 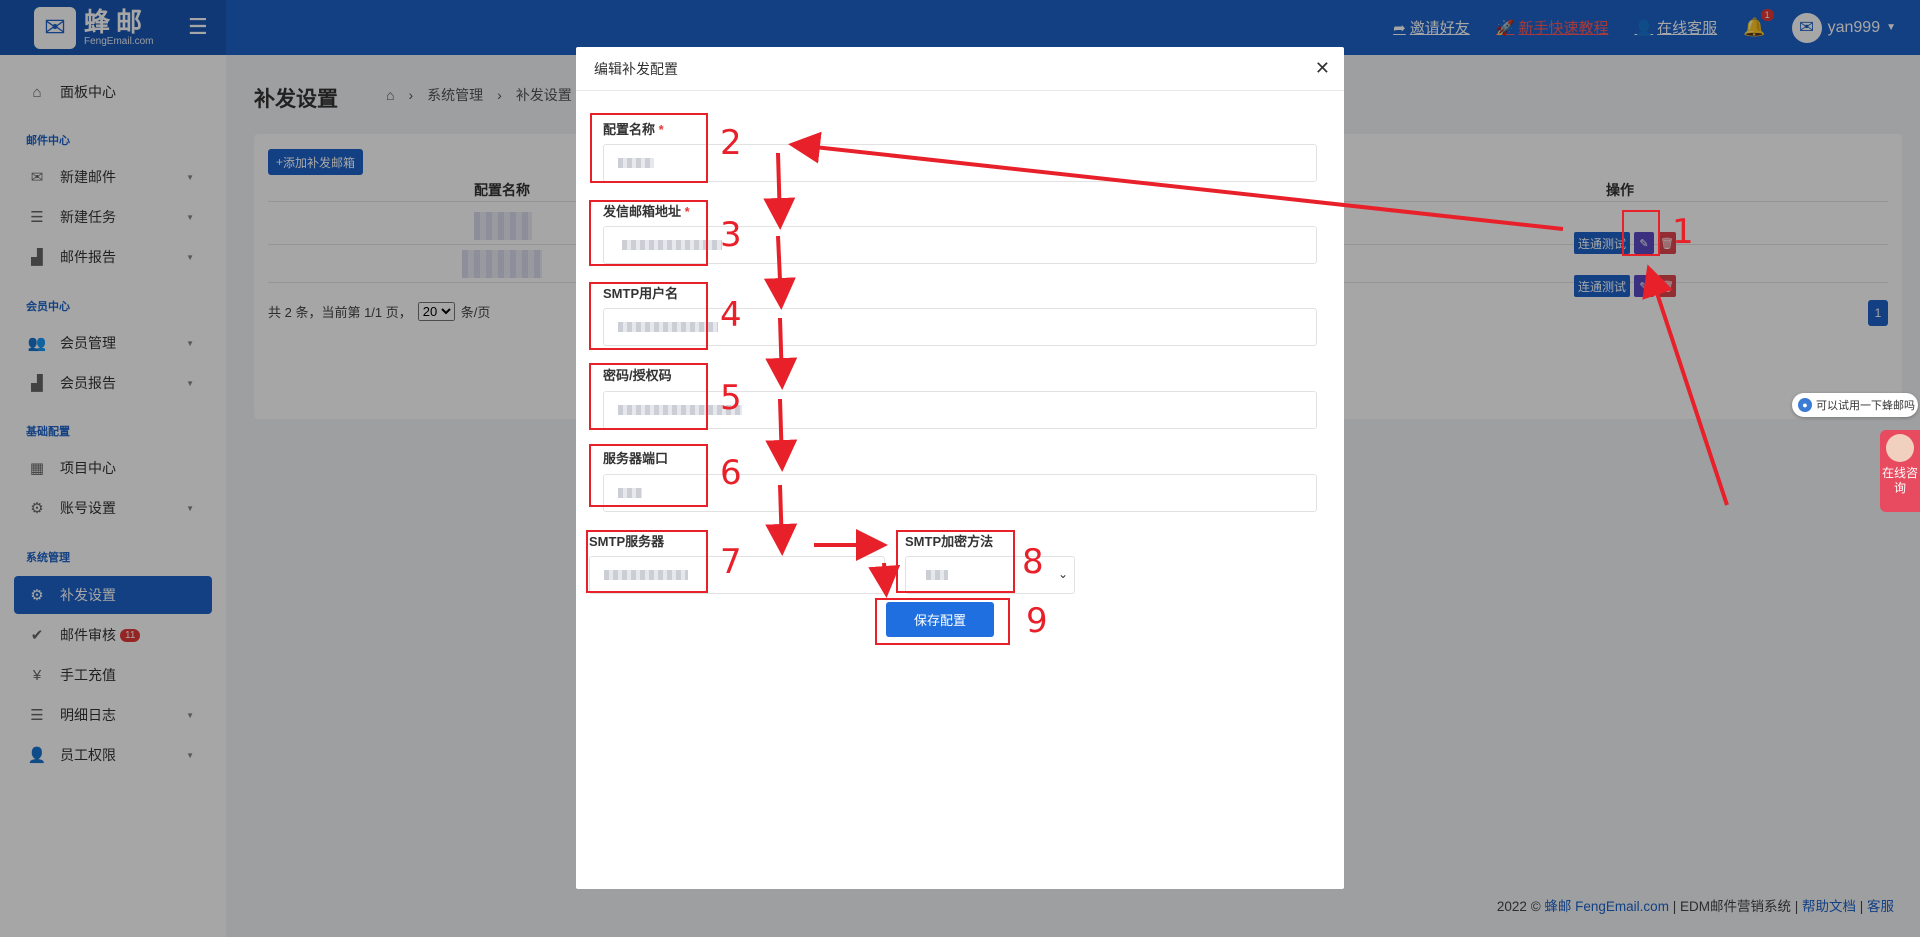 What do you see at coordinates (1062, 574) in the screenshot?
I see `chevron-down-icon: ⌄` at bounding box center [1062, 574].